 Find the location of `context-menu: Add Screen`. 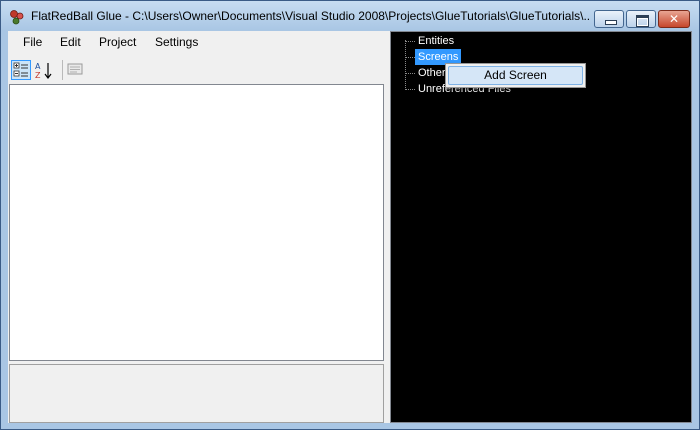

context-menu: Add Screen is located at coordinates (515, 75).